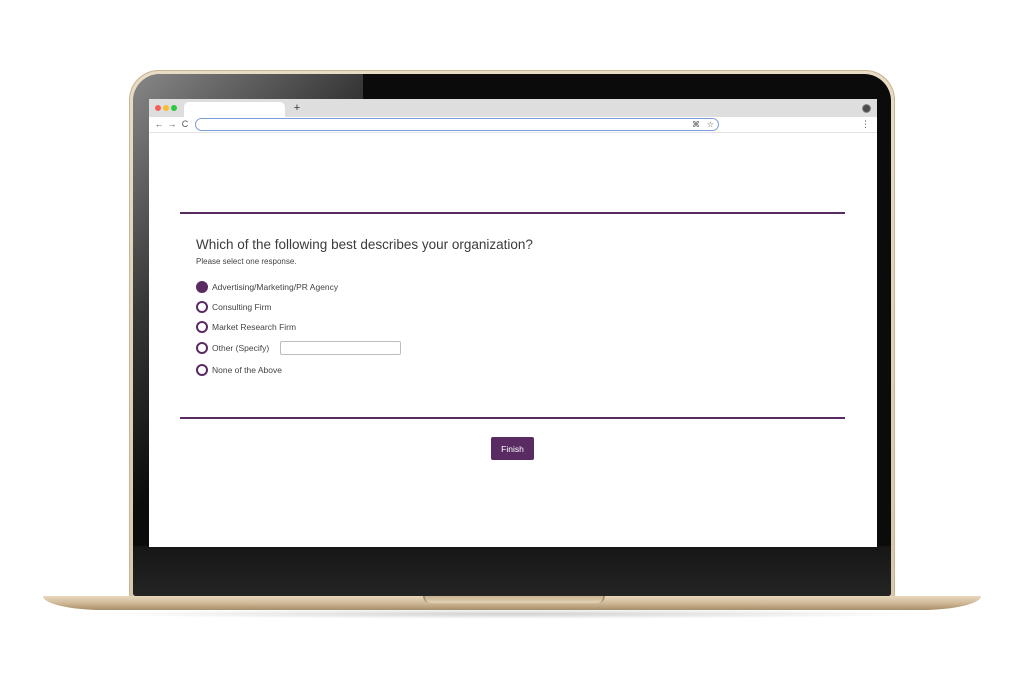  What do you see at coordinates (512, 213) in the screenshot?
I see `top-divider` at bounding box center [512, 213].